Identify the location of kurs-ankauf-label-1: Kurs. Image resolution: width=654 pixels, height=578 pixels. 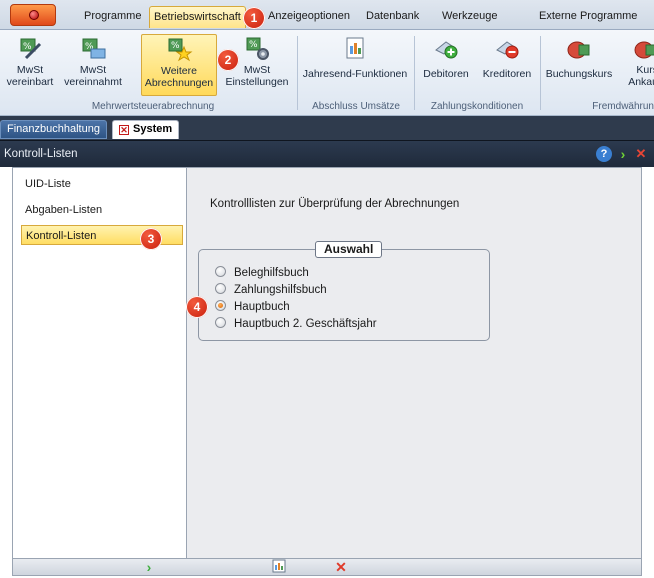
(645, 70).